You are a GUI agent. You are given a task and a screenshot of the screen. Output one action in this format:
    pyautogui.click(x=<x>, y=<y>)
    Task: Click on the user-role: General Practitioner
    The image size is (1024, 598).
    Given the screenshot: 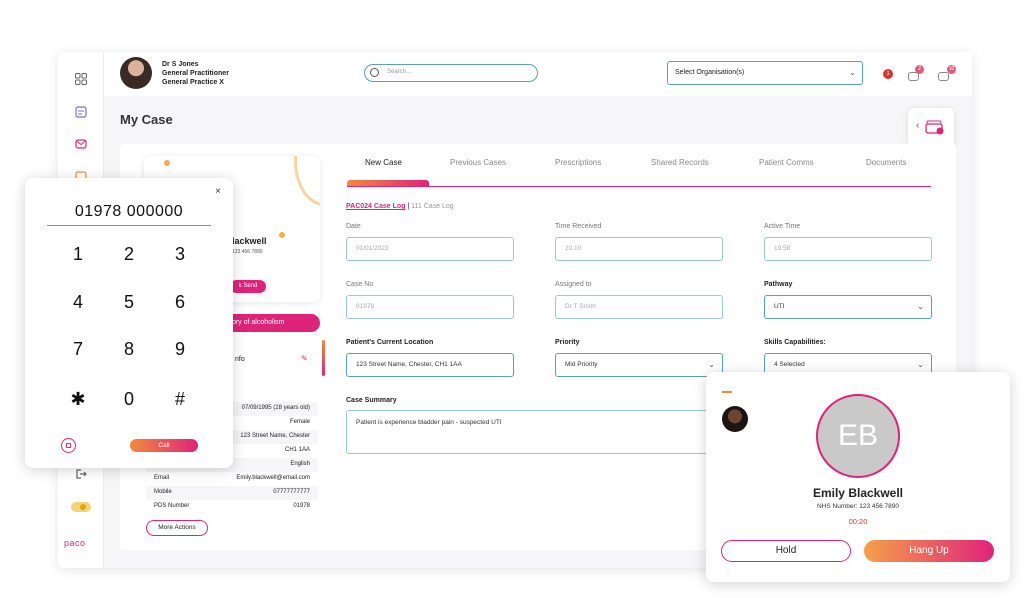 What is the action you would take?
    pyautogui.click(x=195, y=73)
    